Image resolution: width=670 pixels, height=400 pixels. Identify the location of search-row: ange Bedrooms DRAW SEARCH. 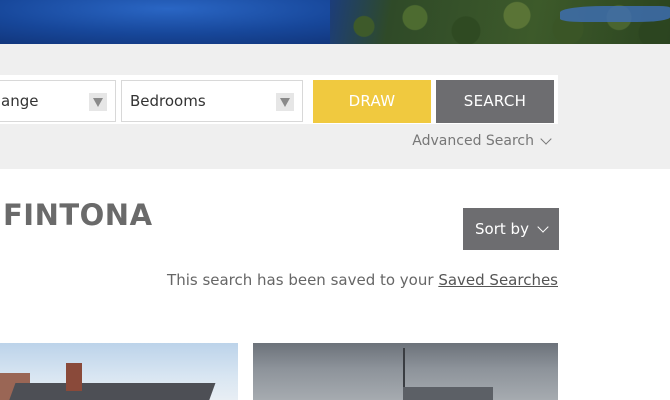
(279, 99).